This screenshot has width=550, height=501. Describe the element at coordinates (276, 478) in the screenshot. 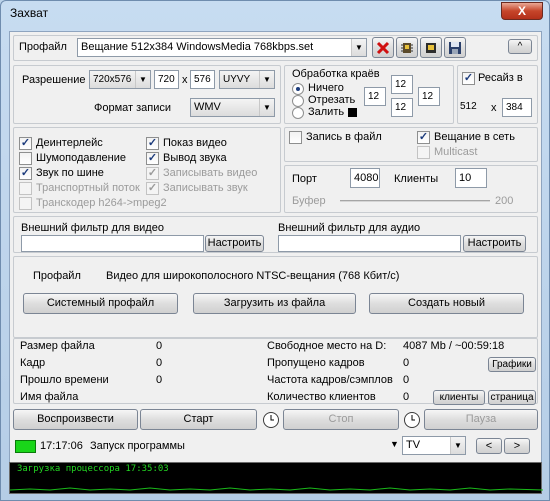

I see `cpu-console: Загрузка процессора 17:35:03` at that location.